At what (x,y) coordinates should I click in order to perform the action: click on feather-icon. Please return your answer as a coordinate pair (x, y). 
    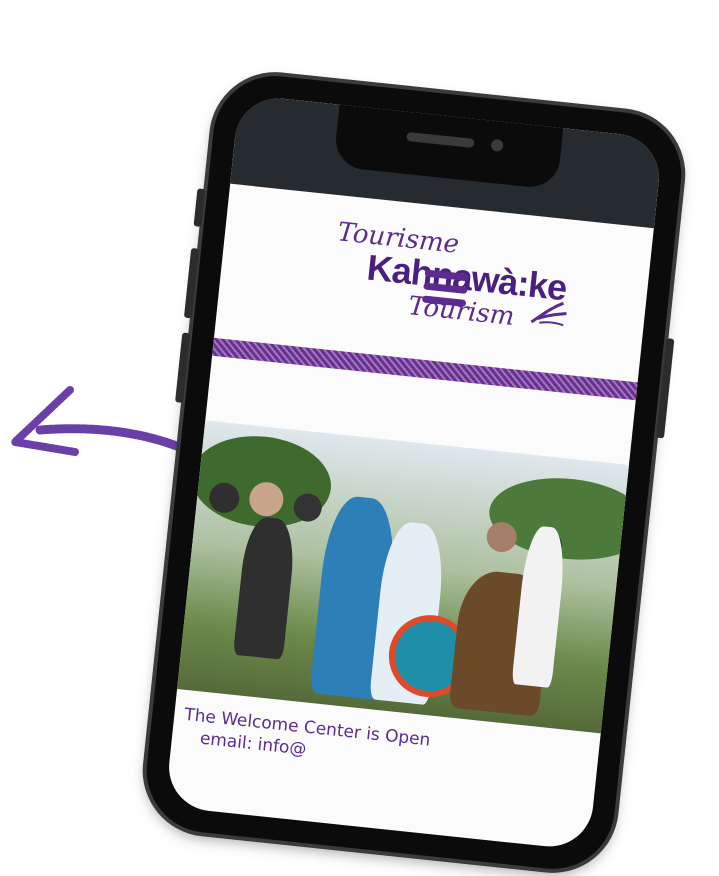
    Looking at the image, I should click on (548, 314).